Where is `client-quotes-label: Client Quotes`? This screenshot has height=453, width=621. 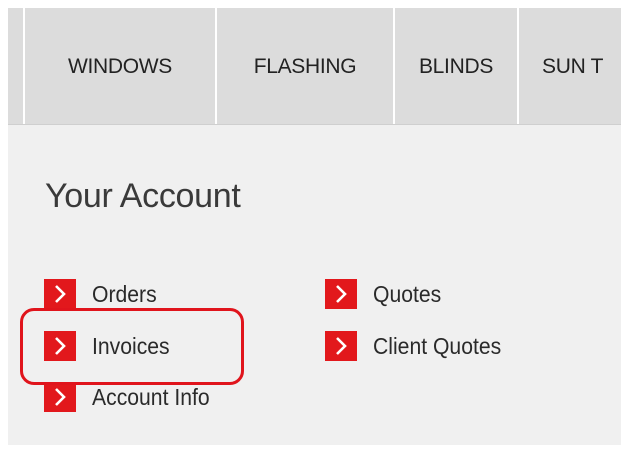
client-quotes-label: Client Quotes is located at coordinates (437, 345).